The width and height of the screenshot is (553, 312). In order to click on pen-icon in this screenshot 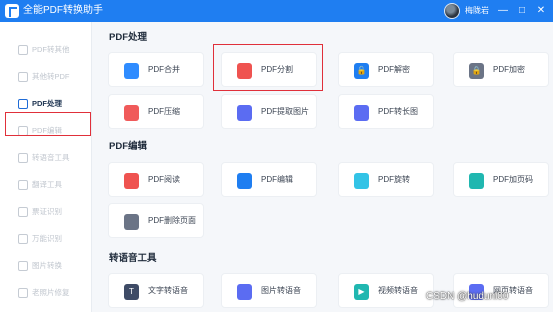, I will do `click(244, 181)`.